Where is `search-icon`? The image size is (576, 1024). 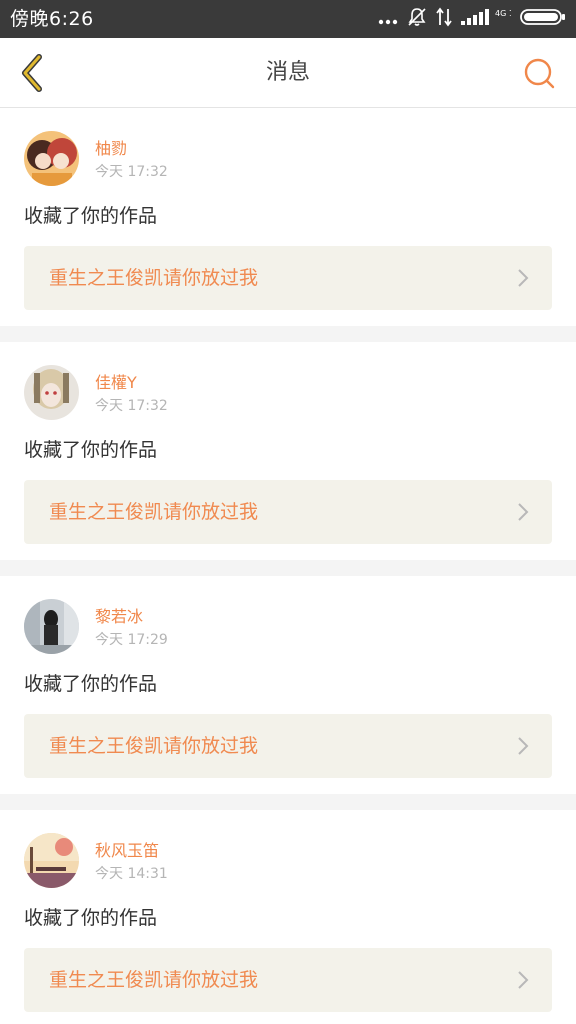
search-icon is located at coordinates (539, 73).